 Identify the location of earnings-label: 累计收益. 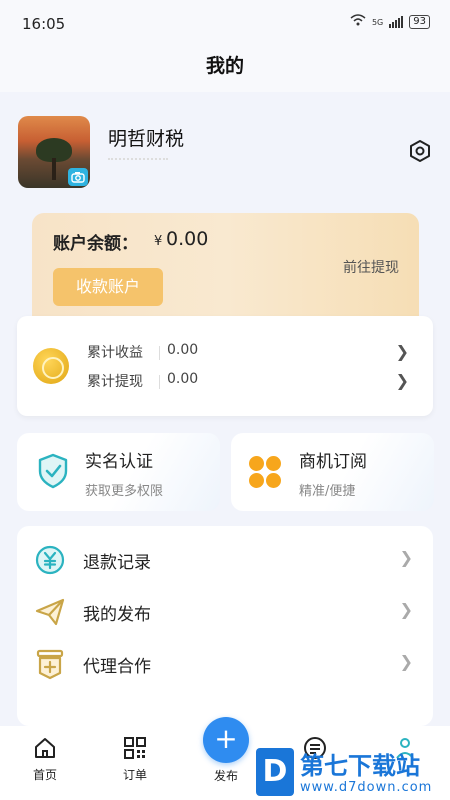
(115, 353).